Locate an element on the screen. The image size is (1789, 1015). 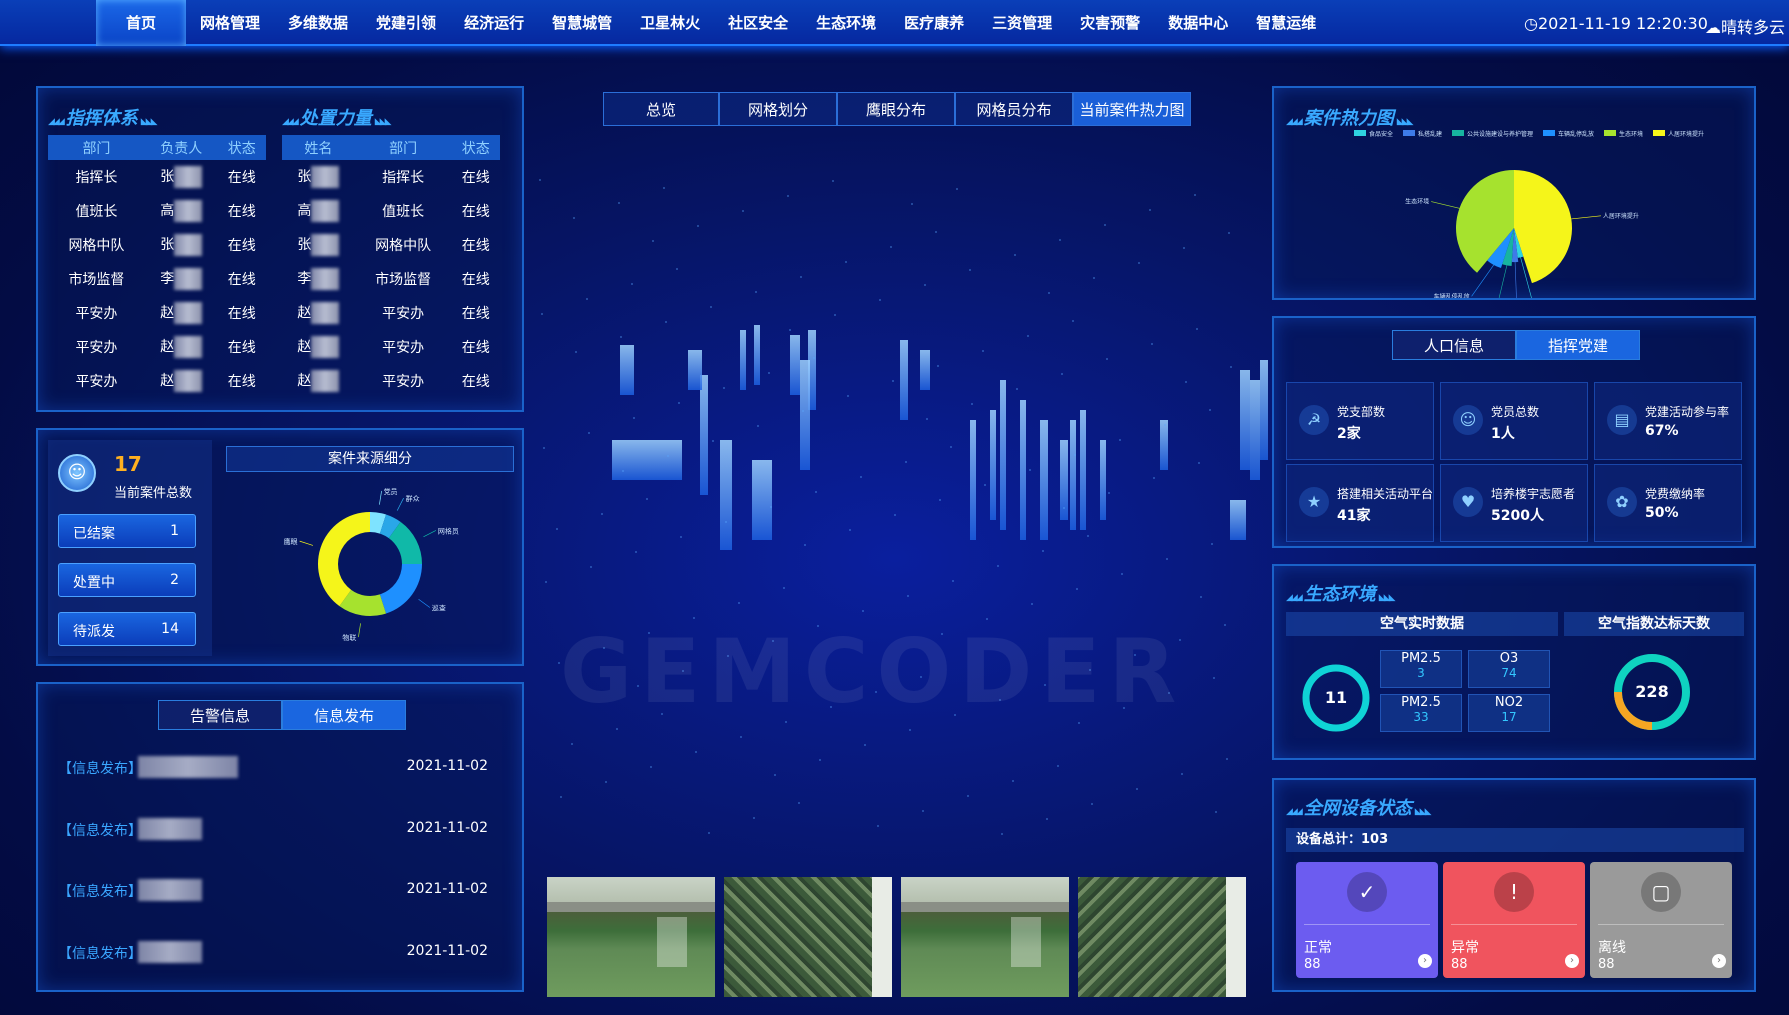
nav-datacenter: 数据中心 is located at coordinates (1198, 23).